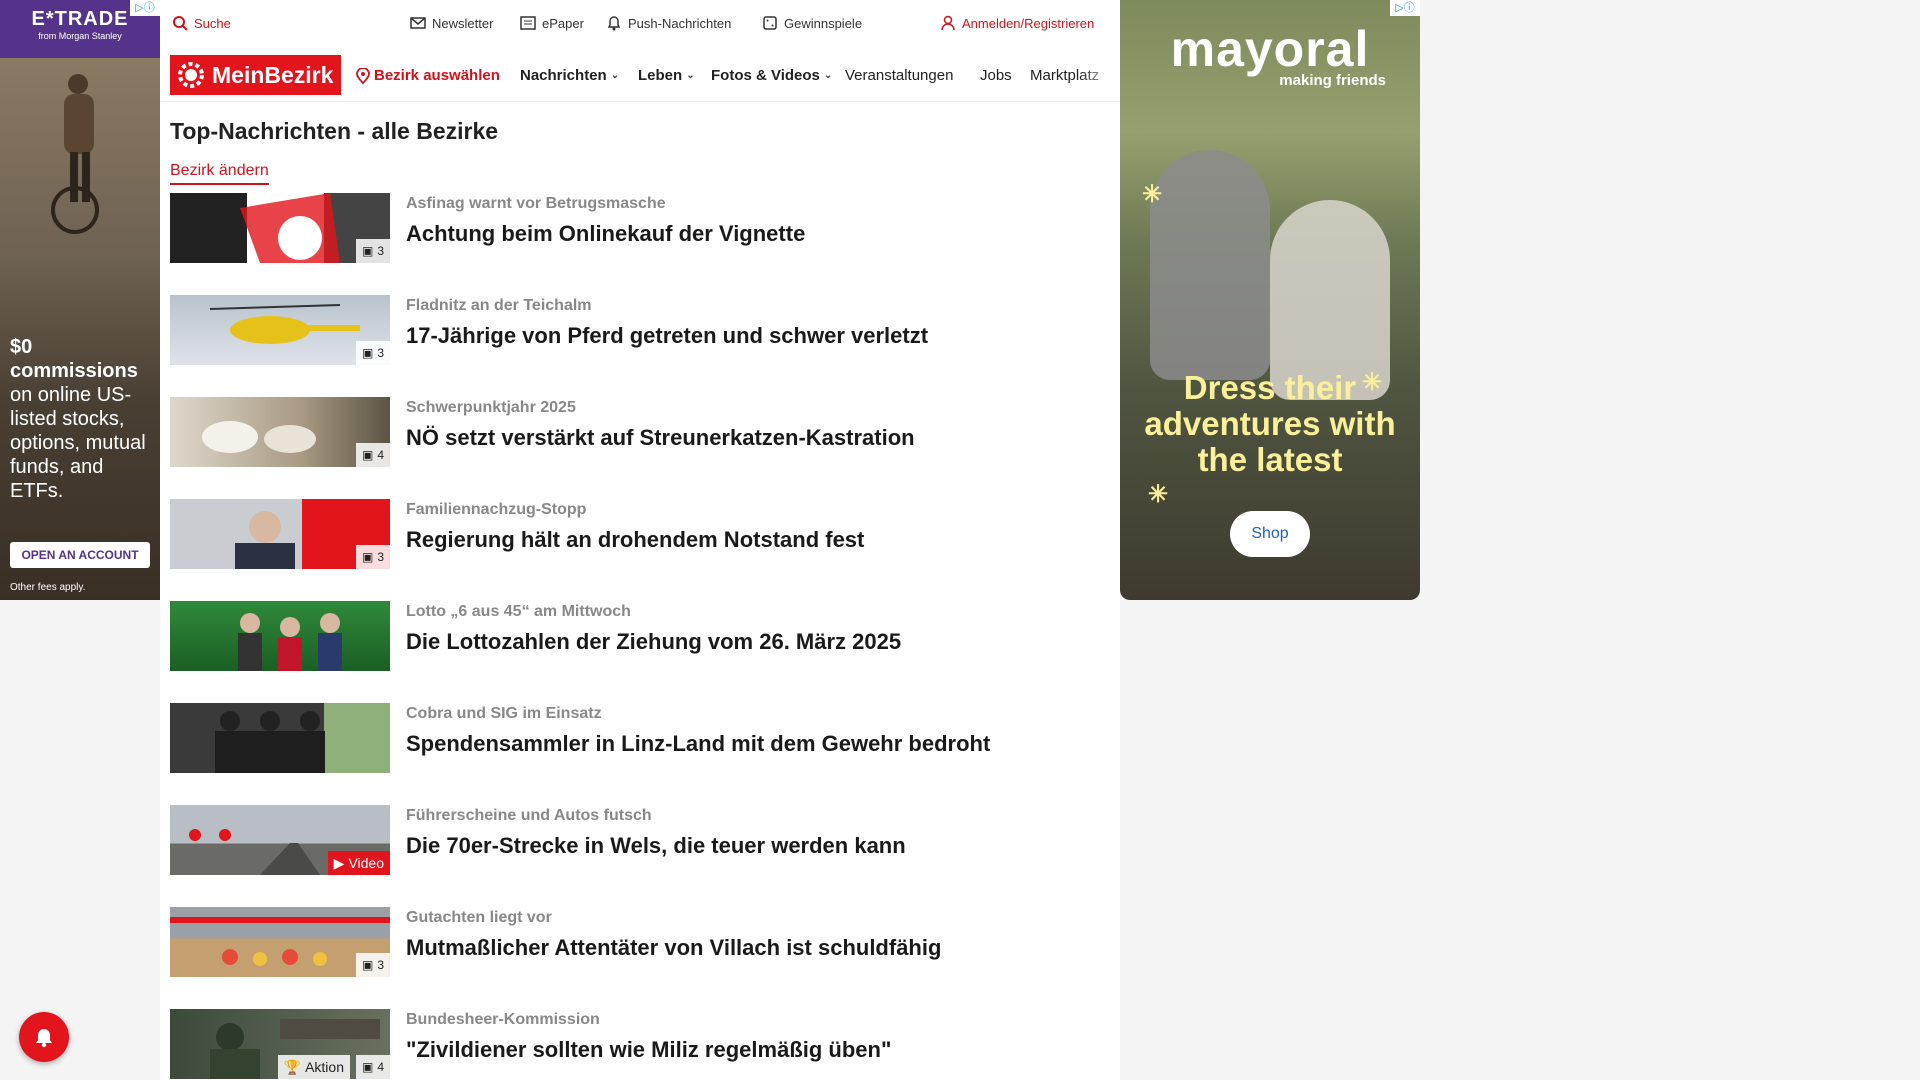 The height and width of the screenshot is (1080, 1920). Describe the element at coordinates (339, 862) in the screenshot. I see `play-circle-icon: ▶` at that location.